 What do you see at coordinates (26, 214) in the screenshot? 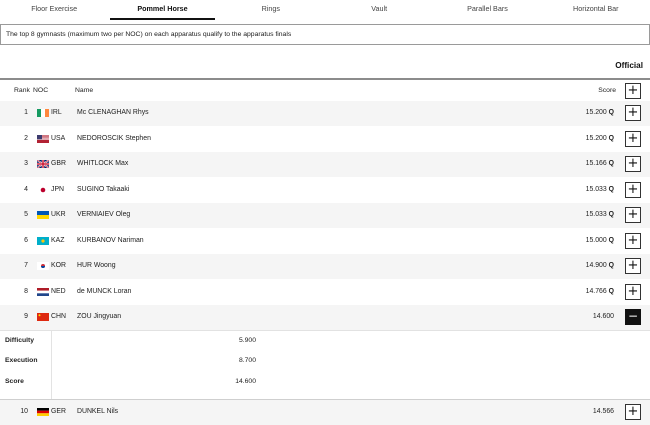
I see `rank-value: 5` at bounding box center [26, 214].